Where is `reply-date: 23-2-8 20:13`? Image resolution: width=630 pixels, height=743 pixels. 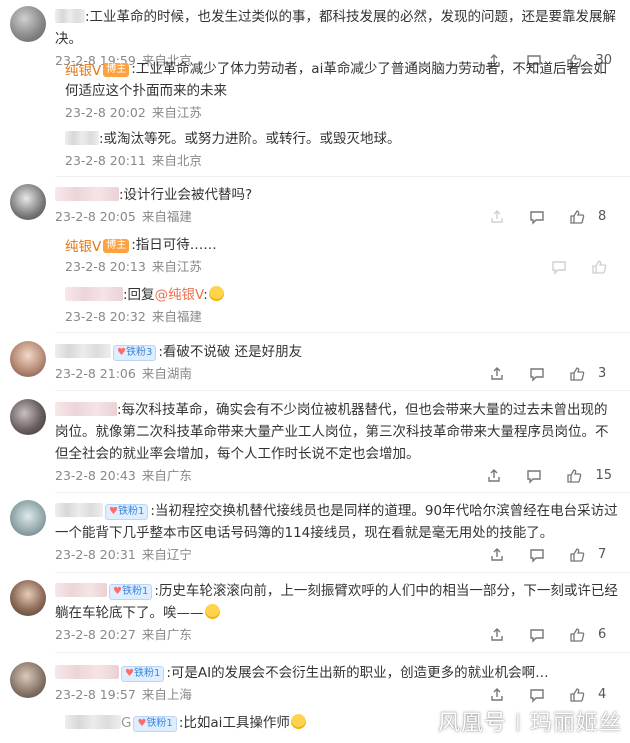 reply-date: 23-2-8 20:13 is located at coordinates (105, 266).